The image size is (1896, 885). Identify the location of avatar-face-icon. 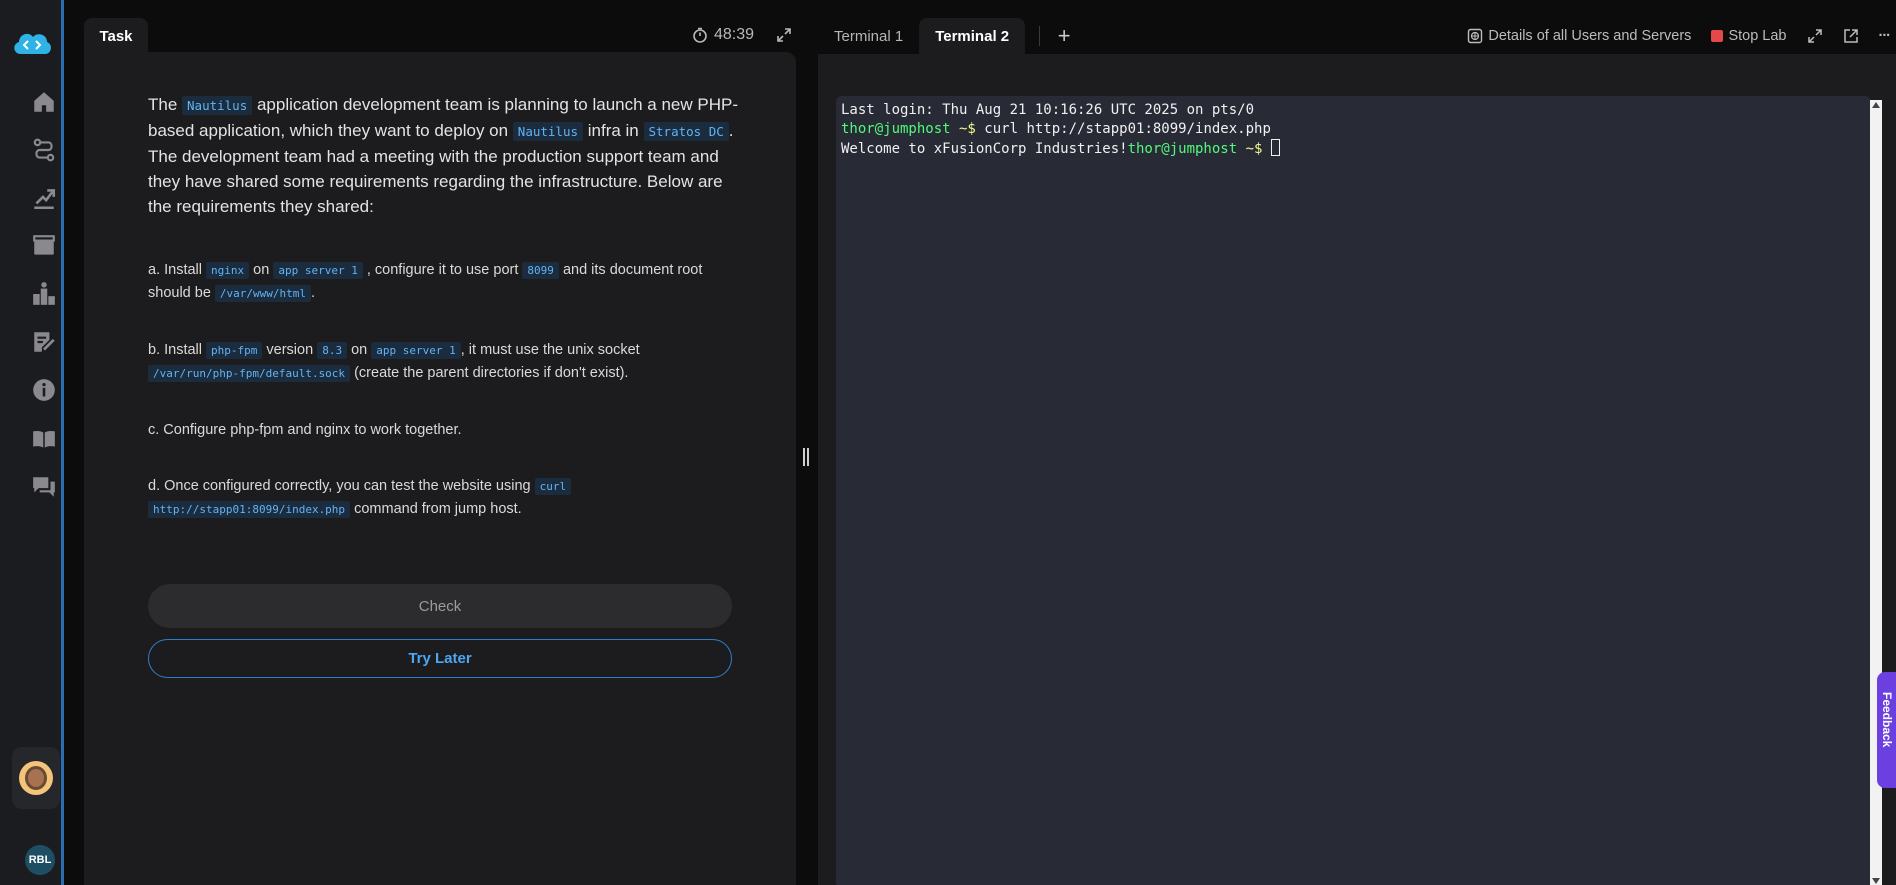
(36, 778).